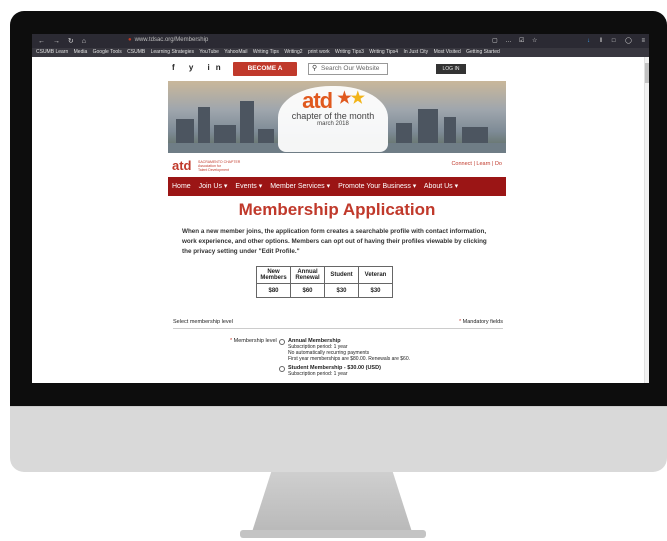 The height and width of the screenshot is (541, 667). I want to click on select-level-label: Select membership level, so click(203, 322).